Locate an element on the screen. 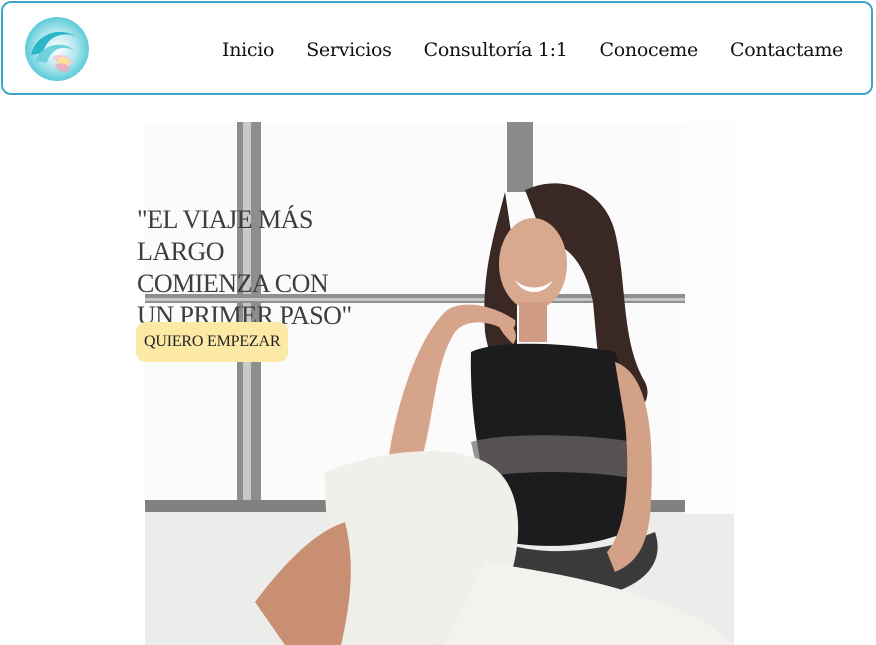 Image resolution: width=876 pixels, height=645 pixels. nav-link-inicio: Inicio is located at coordinates (248, 50).